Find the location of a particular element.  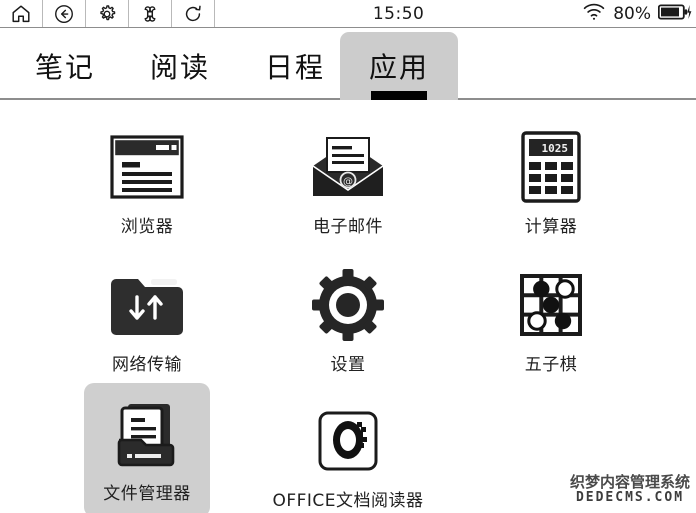

status-right-group: 80% is located at coordinates (639, 13).